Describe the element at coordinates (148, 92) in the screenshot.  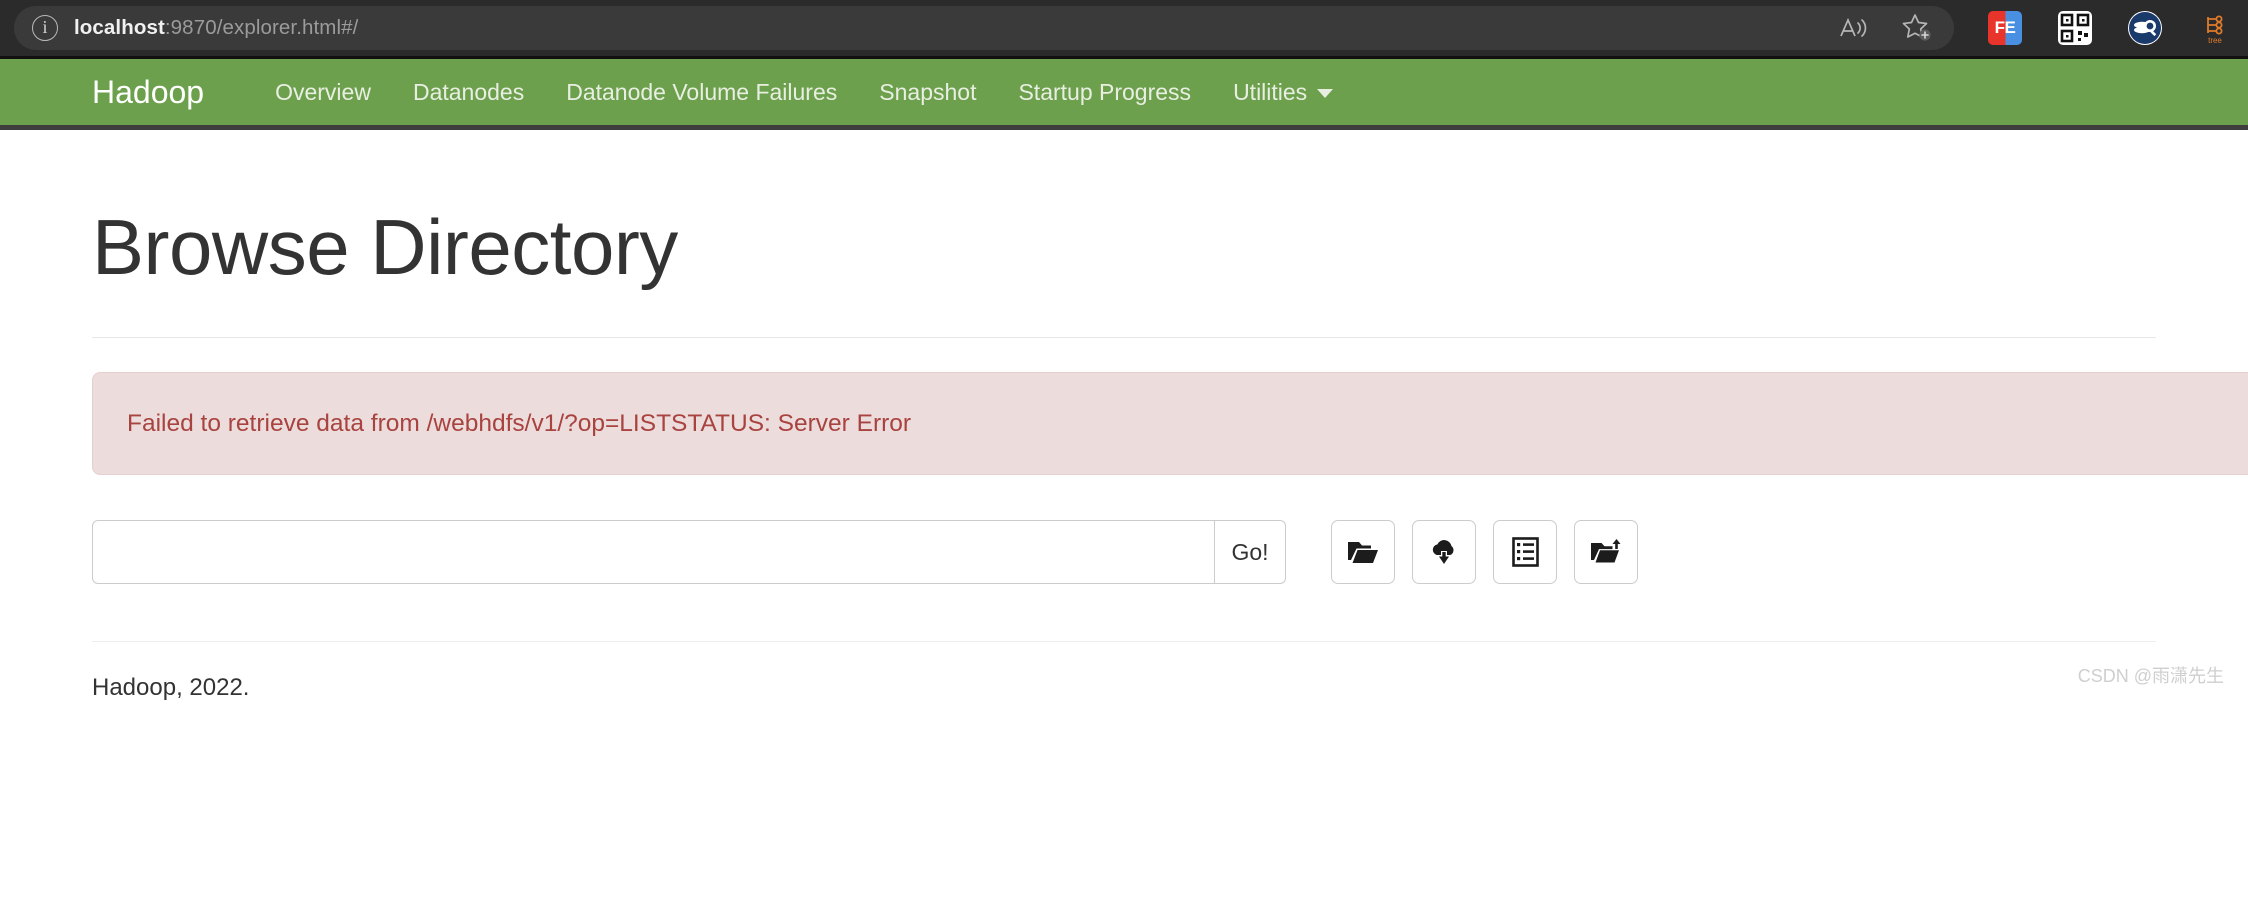
I see `navbar-brand: Hadoop` at that location.